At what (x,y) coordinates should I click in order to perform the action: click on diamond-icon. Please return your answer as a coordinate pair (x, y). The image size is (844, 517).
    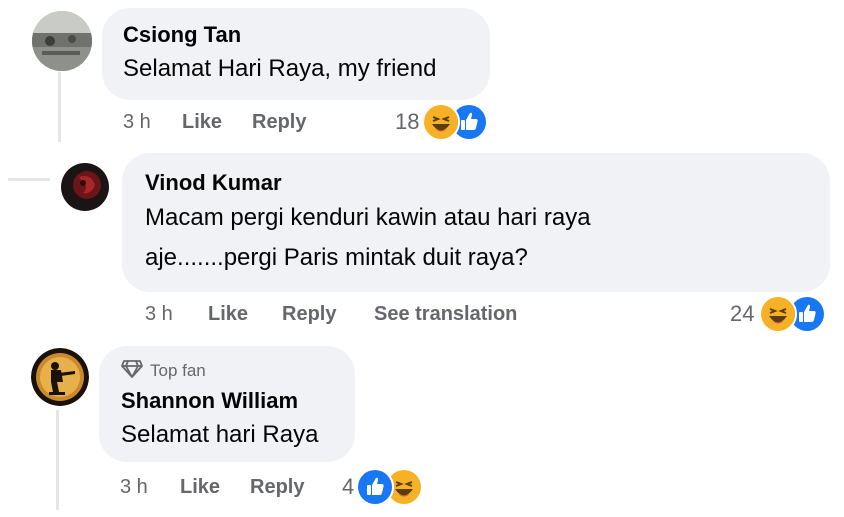
    Looking at the image, I should click on (132, 371).